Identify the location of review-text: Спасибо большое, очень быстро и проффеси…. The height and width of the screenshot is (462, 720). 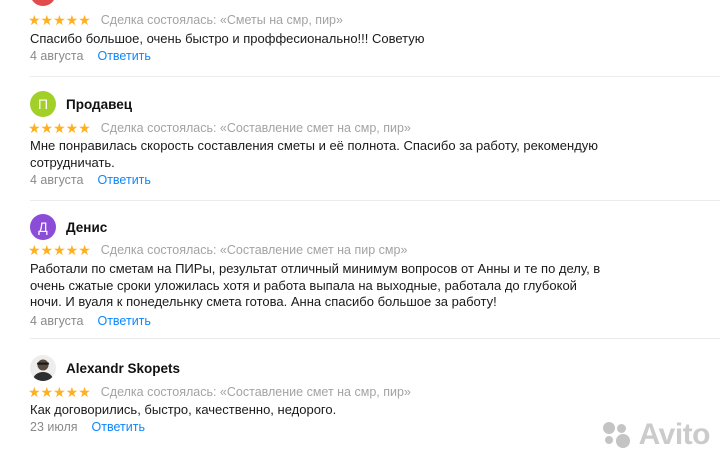
(227, 38).